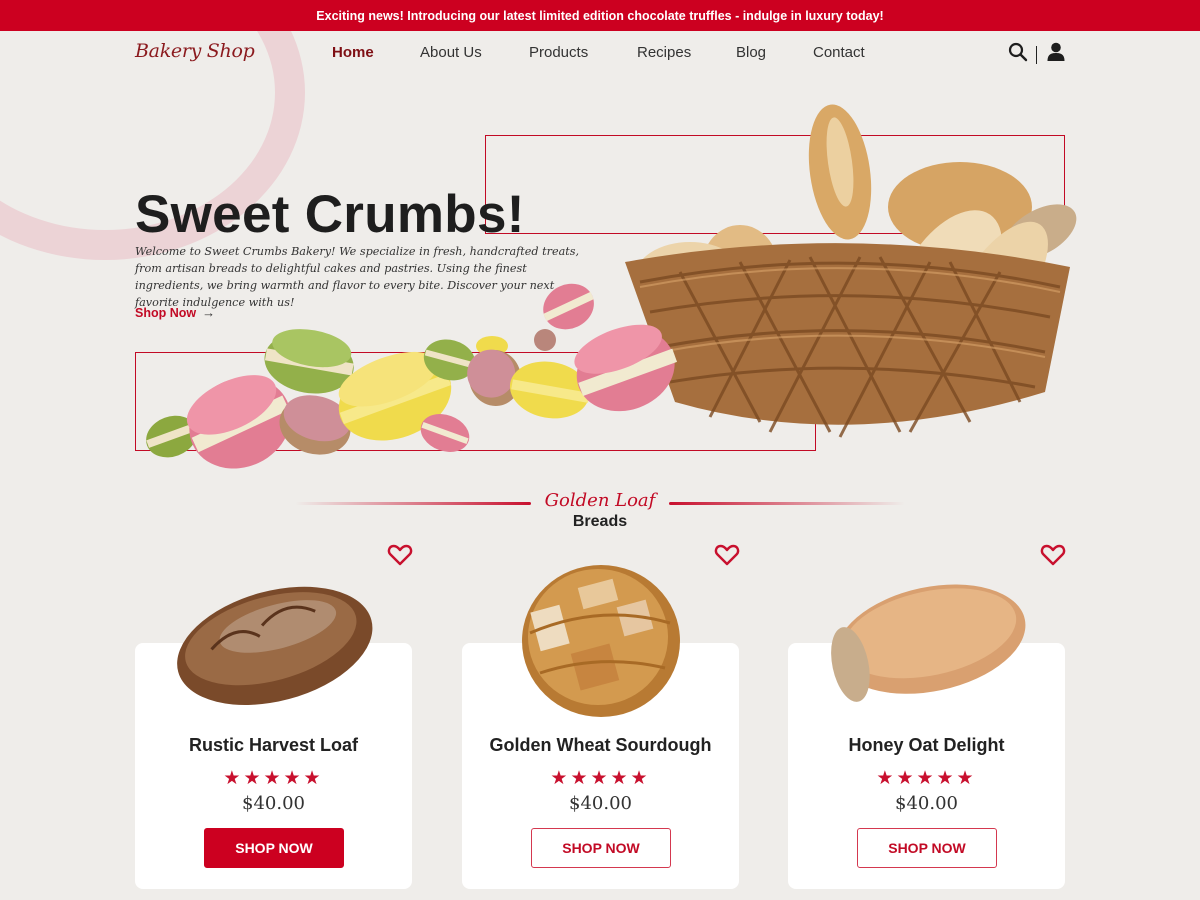 The image size is (1200, 900). I want to click on header-actions, so click(1036, 54).